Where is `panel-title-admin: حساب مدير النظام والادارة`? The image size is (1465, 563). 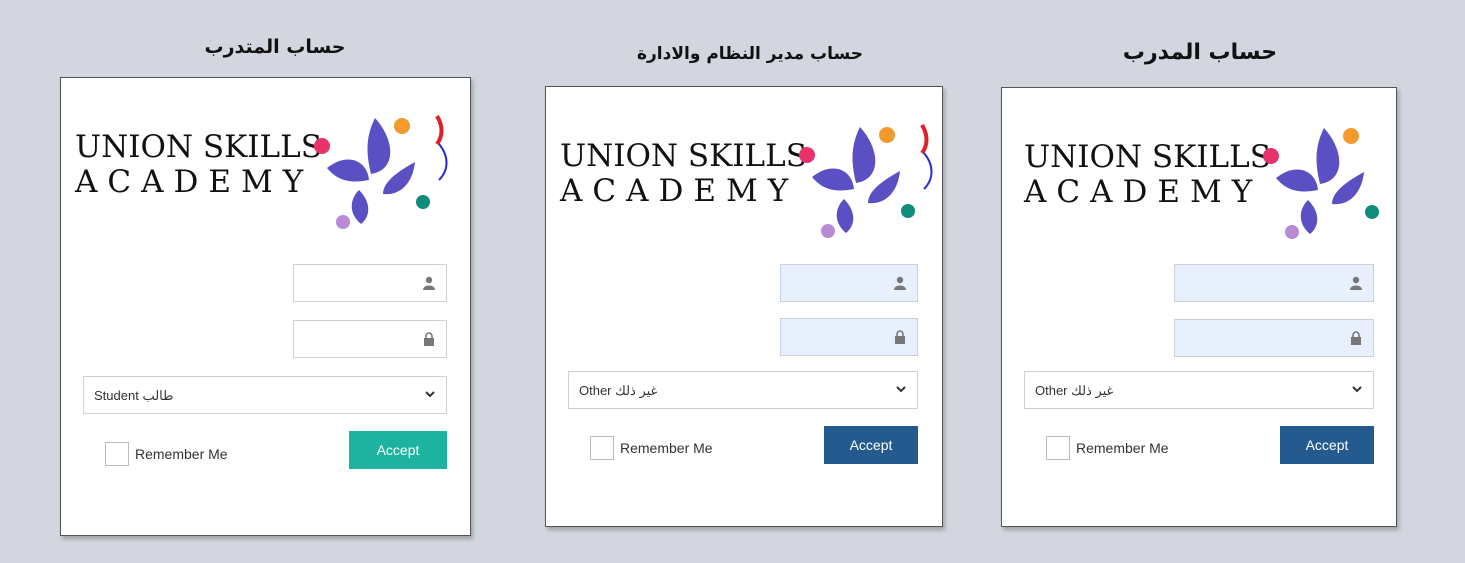 panel-title-admin: حساب مدير النظام والادارة is located at coordinates (750, 54).